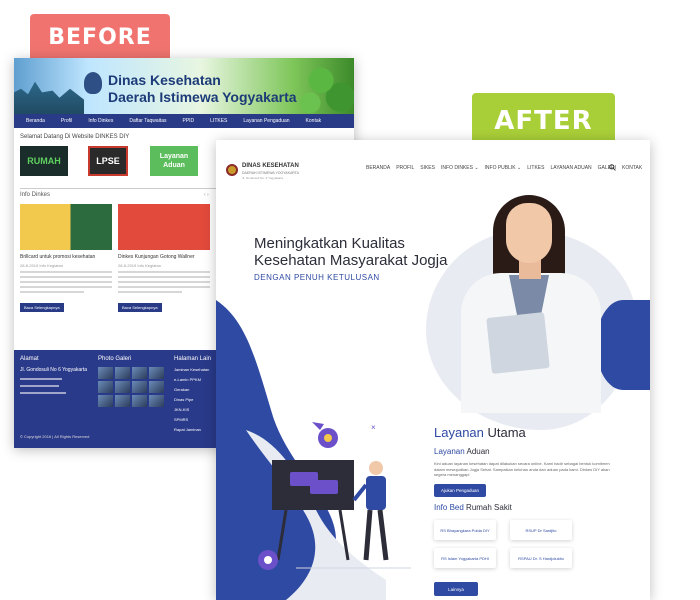 The image size is (700, 600). Describe the element at coordinates (314, 121) in the screenshot. I see `before-nav-item: Kontak` at that location.